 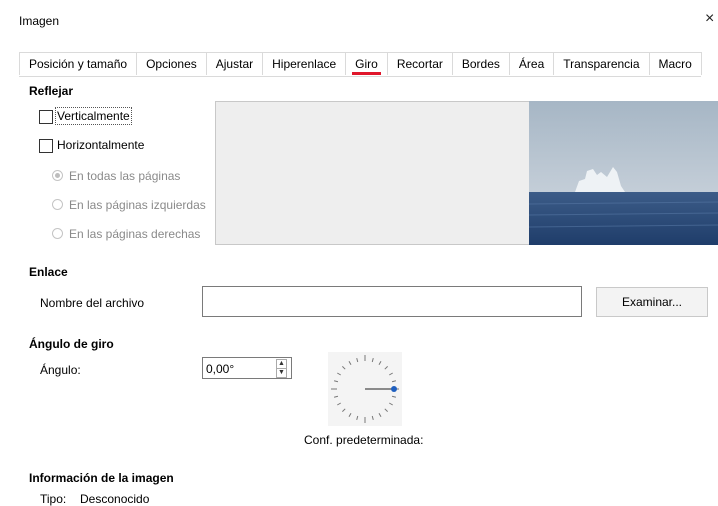 I want to click on spin-down-icon: ▼, so click(x=281, y=373).